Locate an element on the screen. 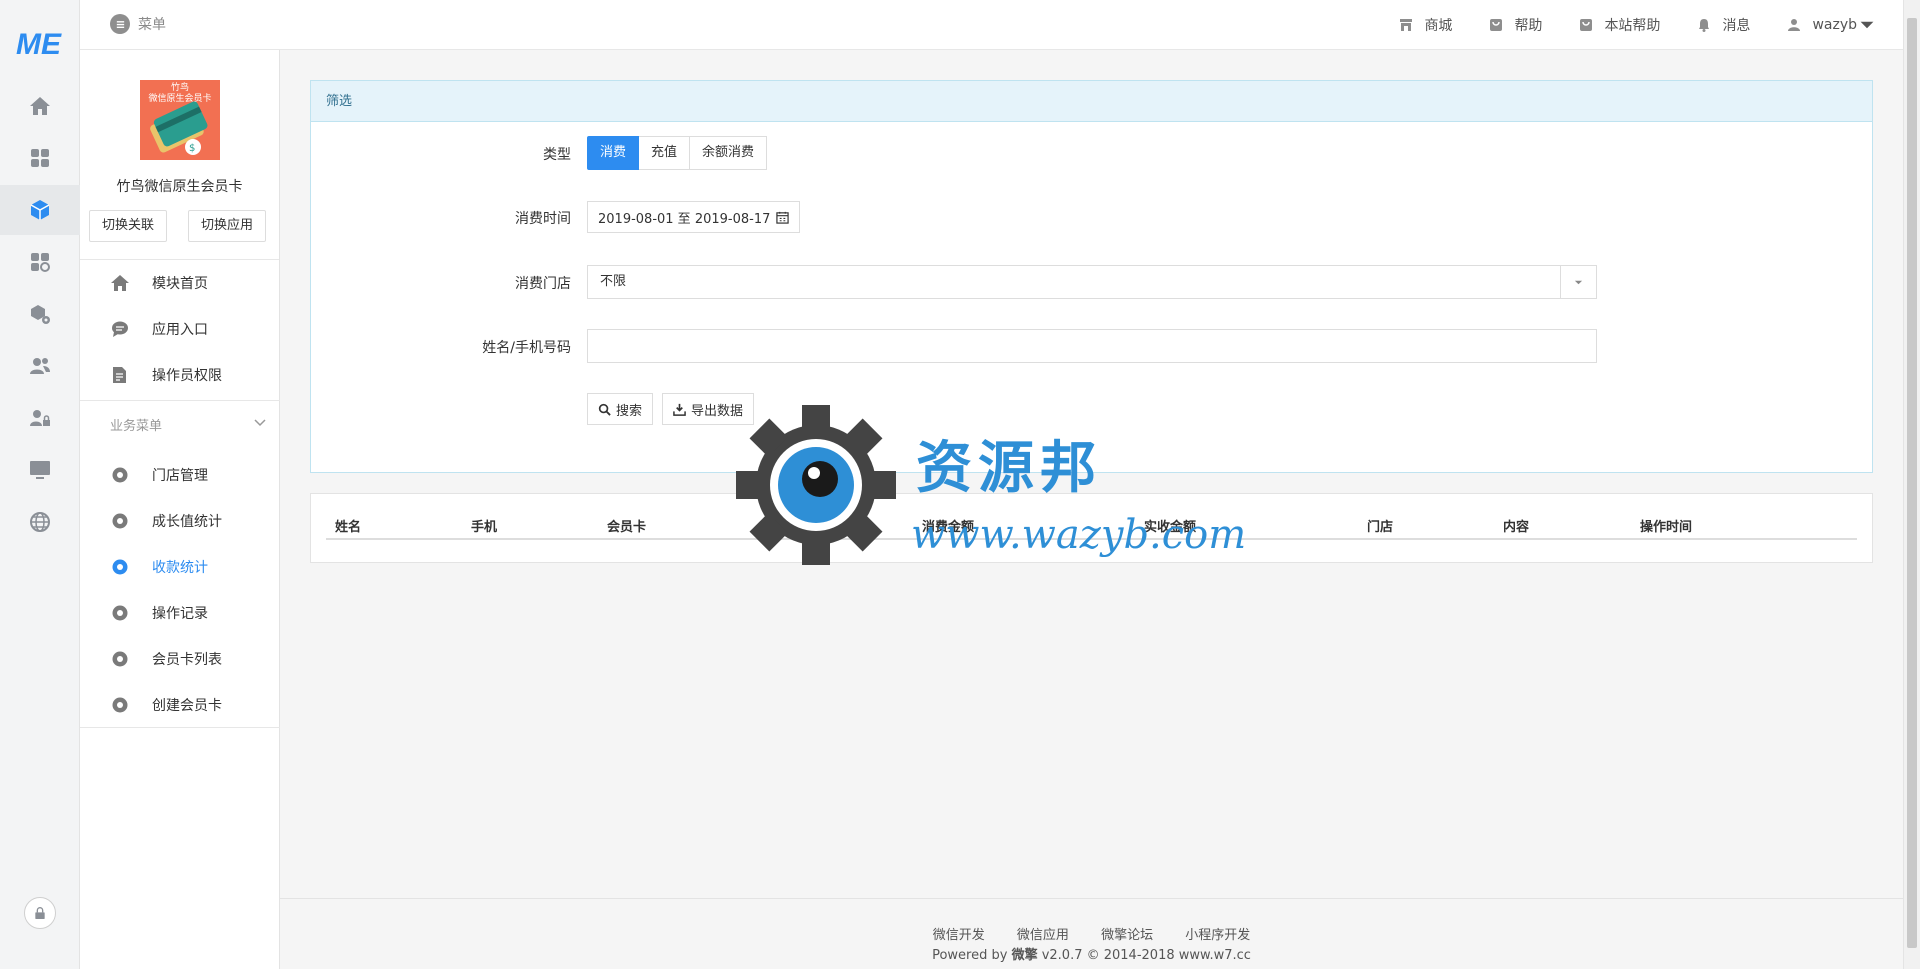 Image resolution: width=1920 pixels, height=969 pixels. sidebar-item-app-entry: 应用入口 is located at coordinates (180, 328).